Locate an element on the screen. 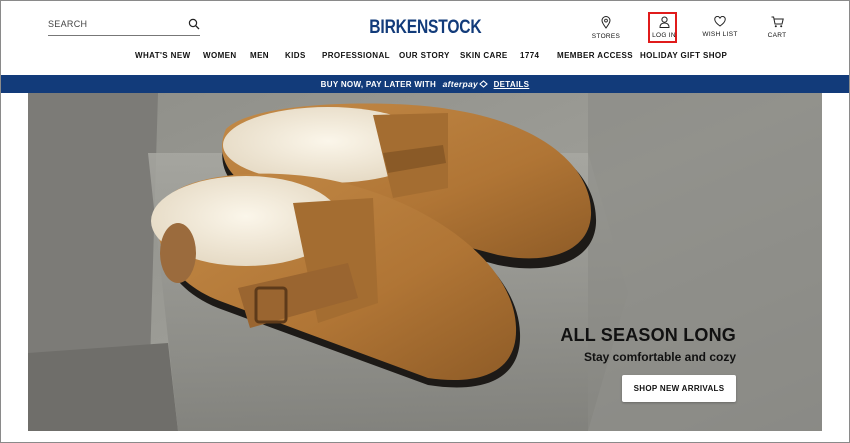  shop-new-arrivals-button: SHOP NEW ARRIVALS is located at coordinates (679, 388).